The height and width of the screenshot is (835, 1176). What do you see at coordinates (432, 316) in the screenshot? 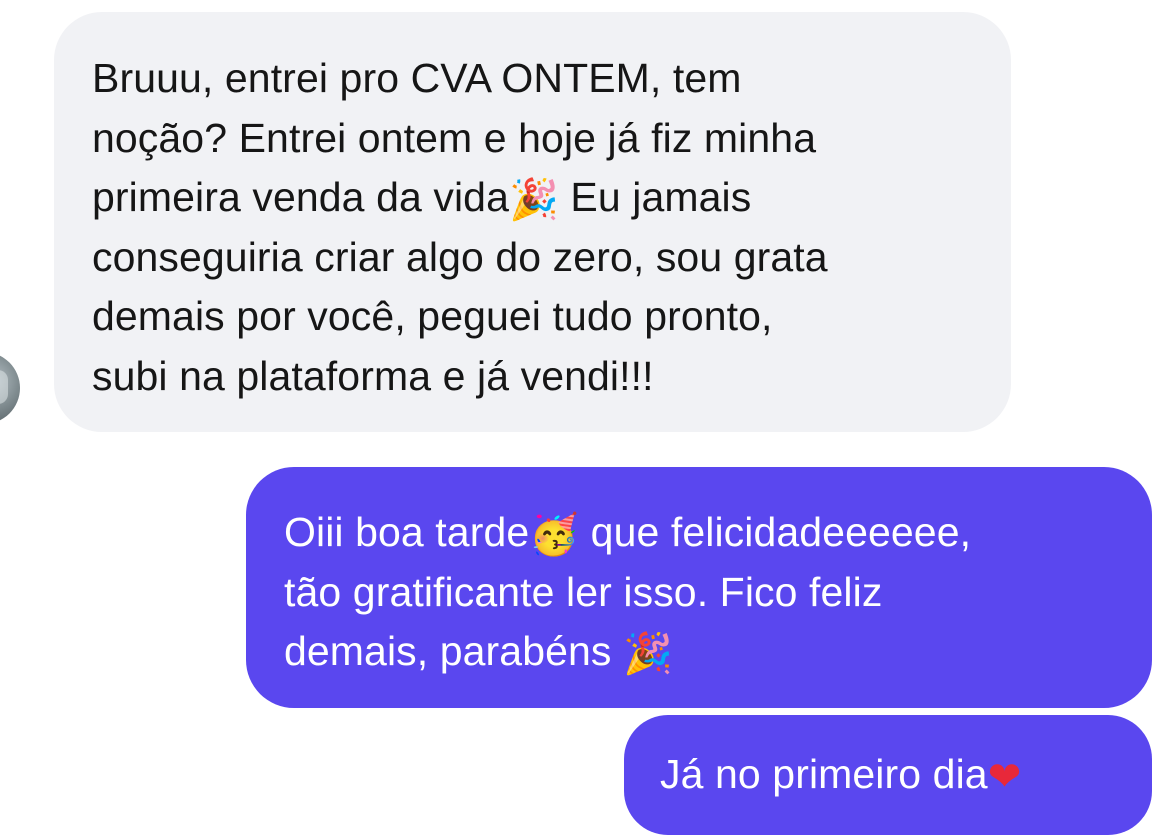
I see `message-line: demais por você, peguei tudo pronto,` at bounding box center [432, 316].